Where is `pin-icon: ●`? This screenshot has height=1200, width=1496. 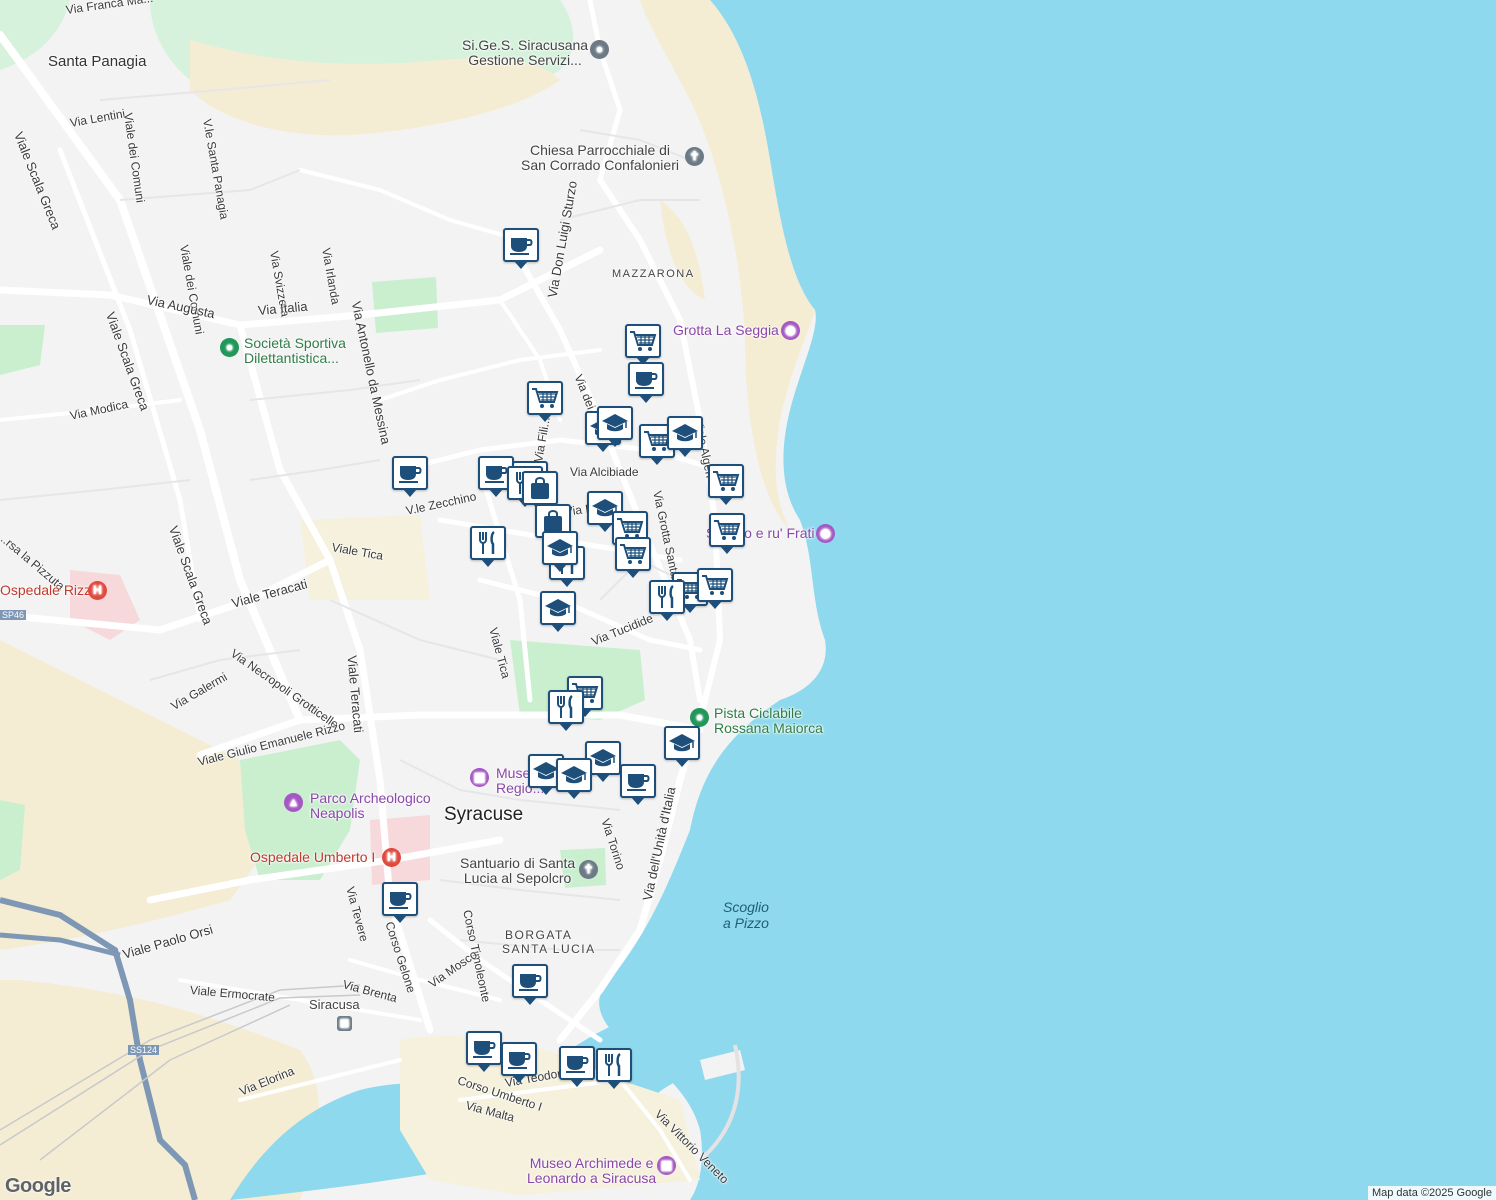 pin-icon: ● is located at coordinates (599, 49).